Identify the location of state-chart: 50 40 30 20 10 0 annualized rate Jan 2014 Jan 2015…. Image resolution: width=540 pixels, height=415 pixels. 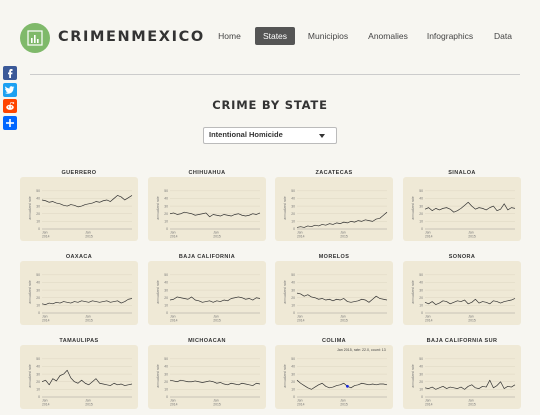
(334, 377).